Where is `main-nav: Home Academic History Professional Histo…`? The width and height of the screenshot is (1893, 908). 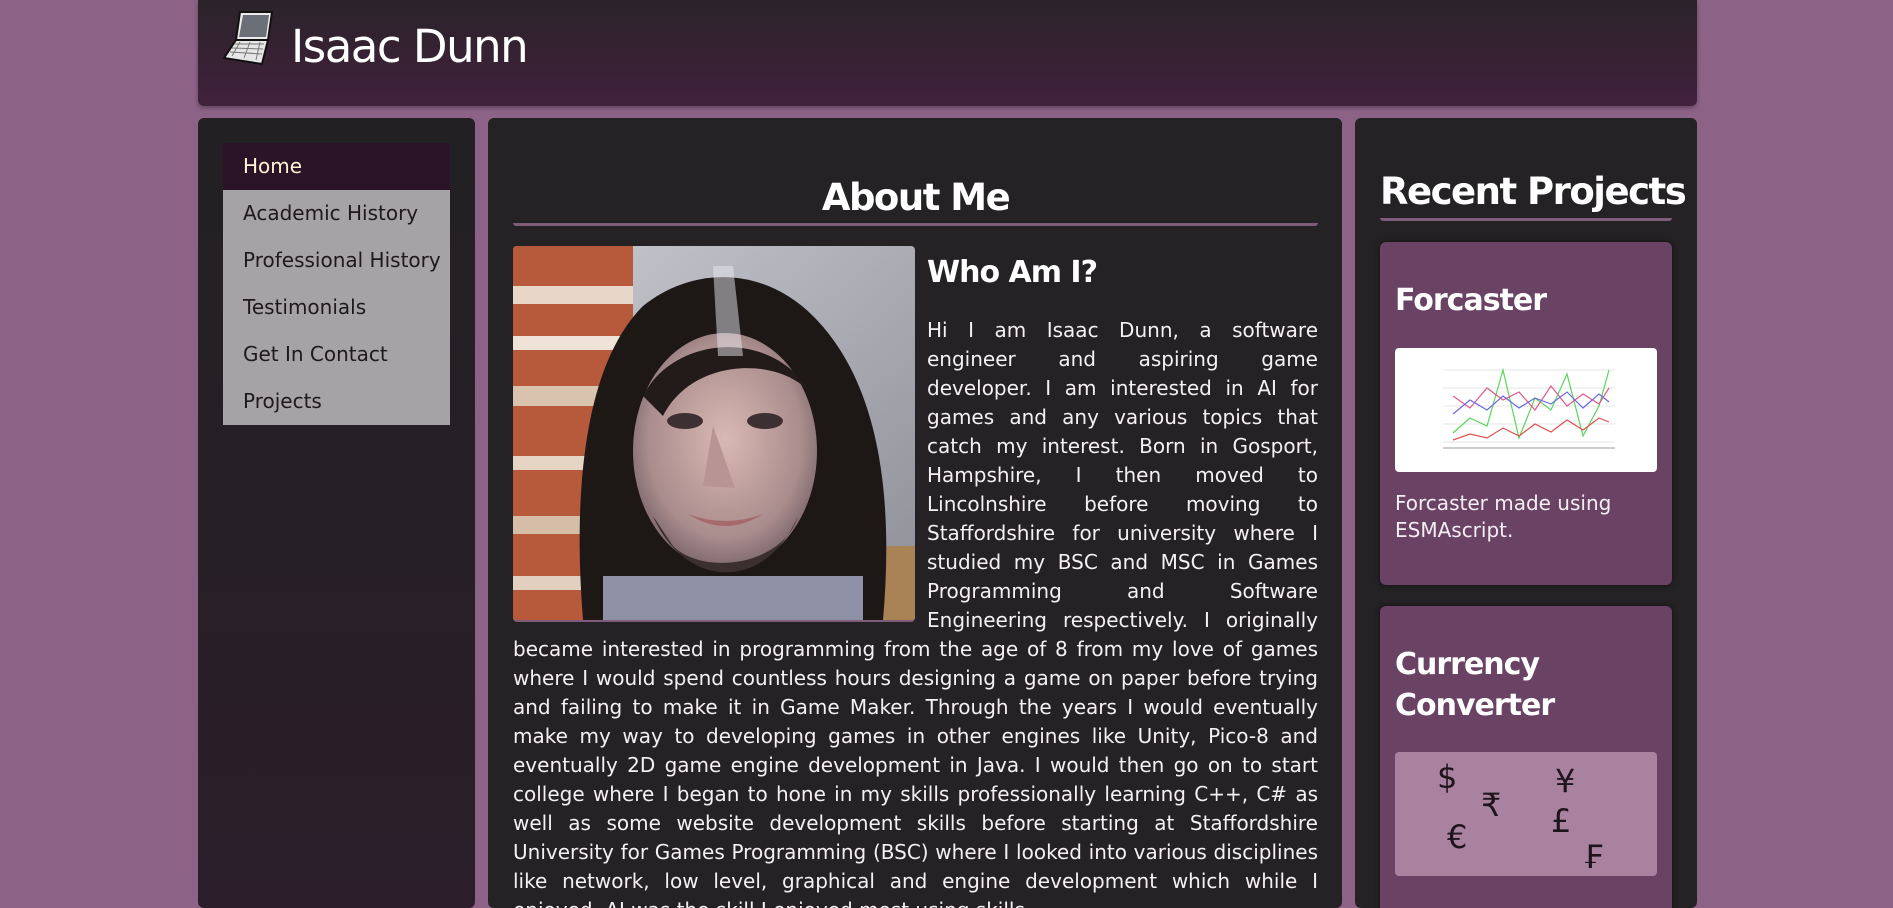 main-nav: Home Academic History Professional Histo… is located at coordinates (336, 284).